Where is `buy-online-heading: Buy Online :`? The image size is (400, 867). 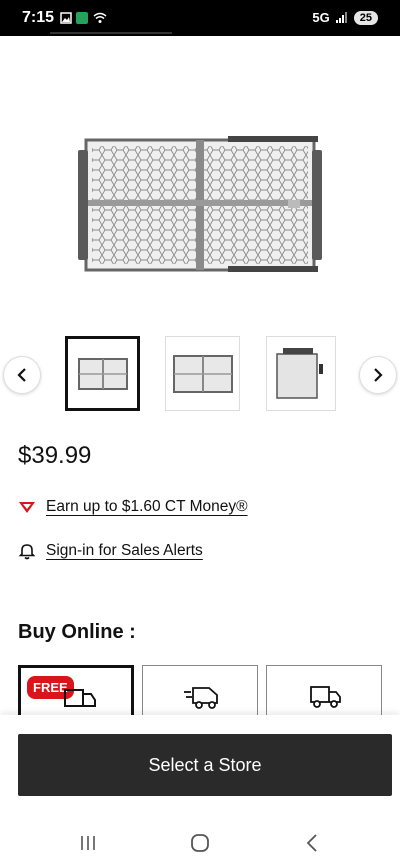 buy-online-heading: Buy Online : is located at coordinates (77, 632).